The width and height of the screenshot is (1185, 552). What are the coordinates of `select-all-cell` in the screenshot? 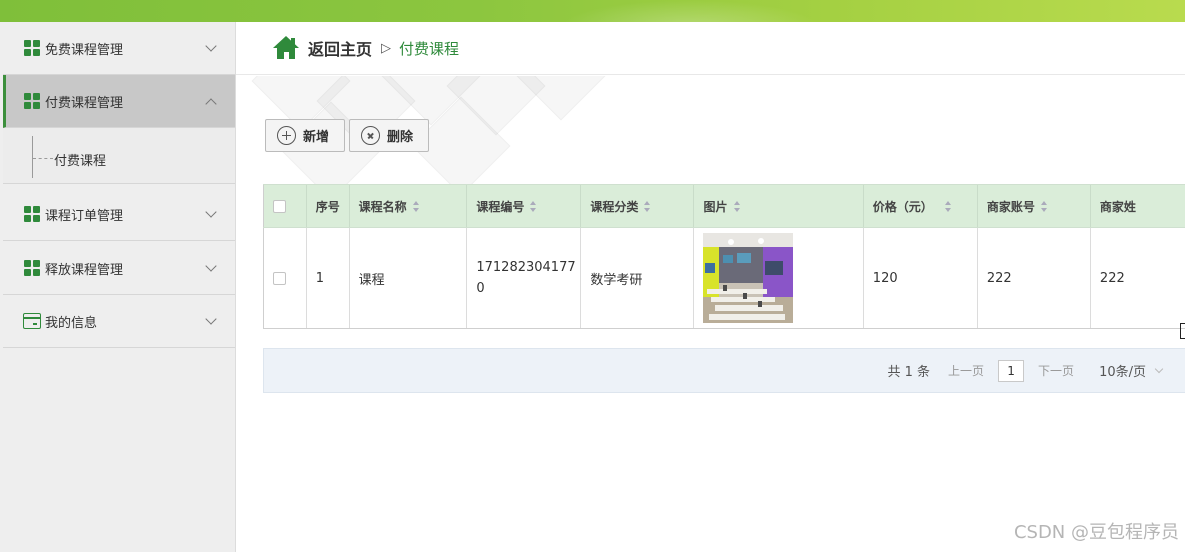 It's located at (284, 206).